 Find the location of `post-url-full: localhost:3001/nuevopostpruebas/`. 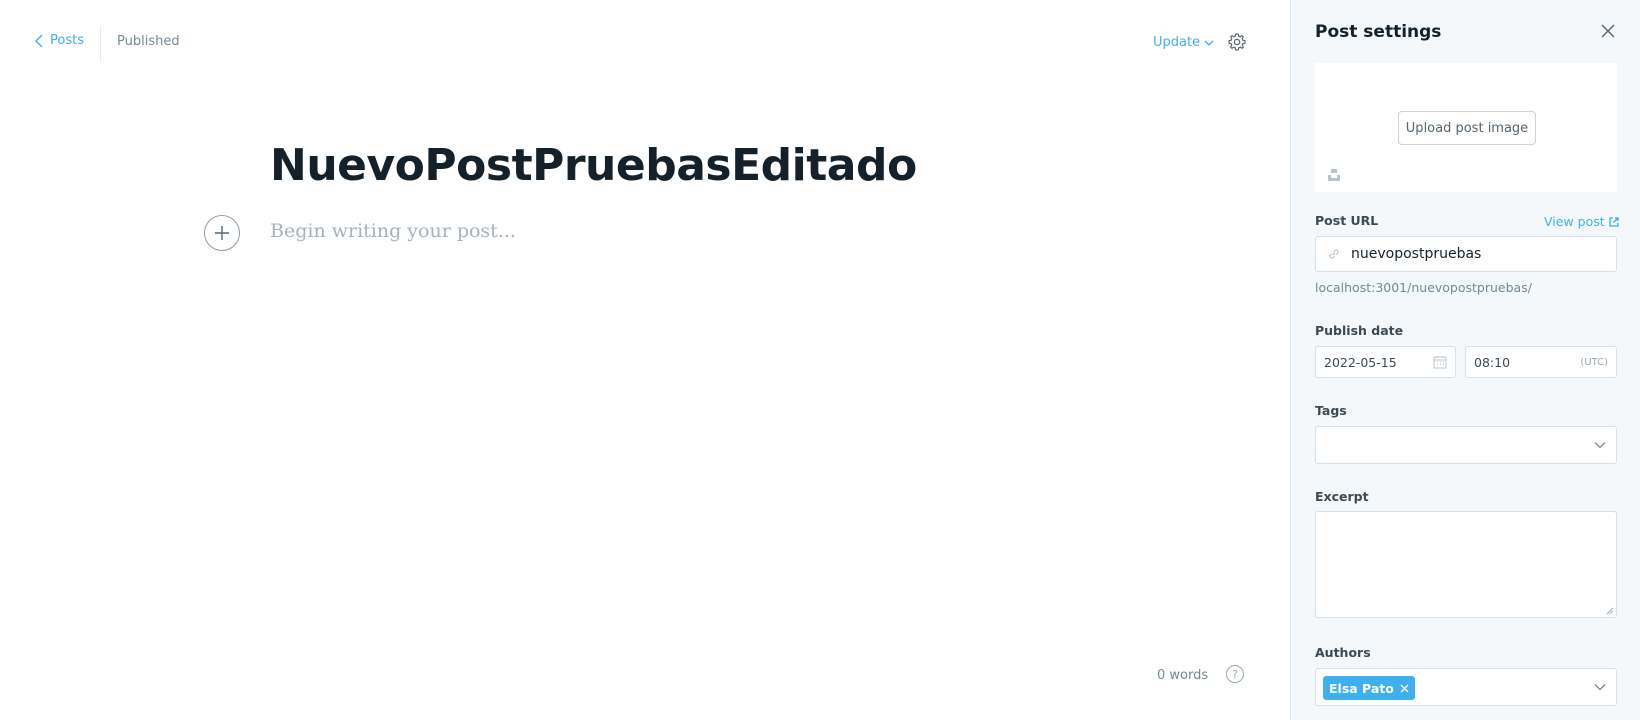

post-url-full: localhost:3001/nuevopostpruebas/ is located at coordinates (1423, 287).